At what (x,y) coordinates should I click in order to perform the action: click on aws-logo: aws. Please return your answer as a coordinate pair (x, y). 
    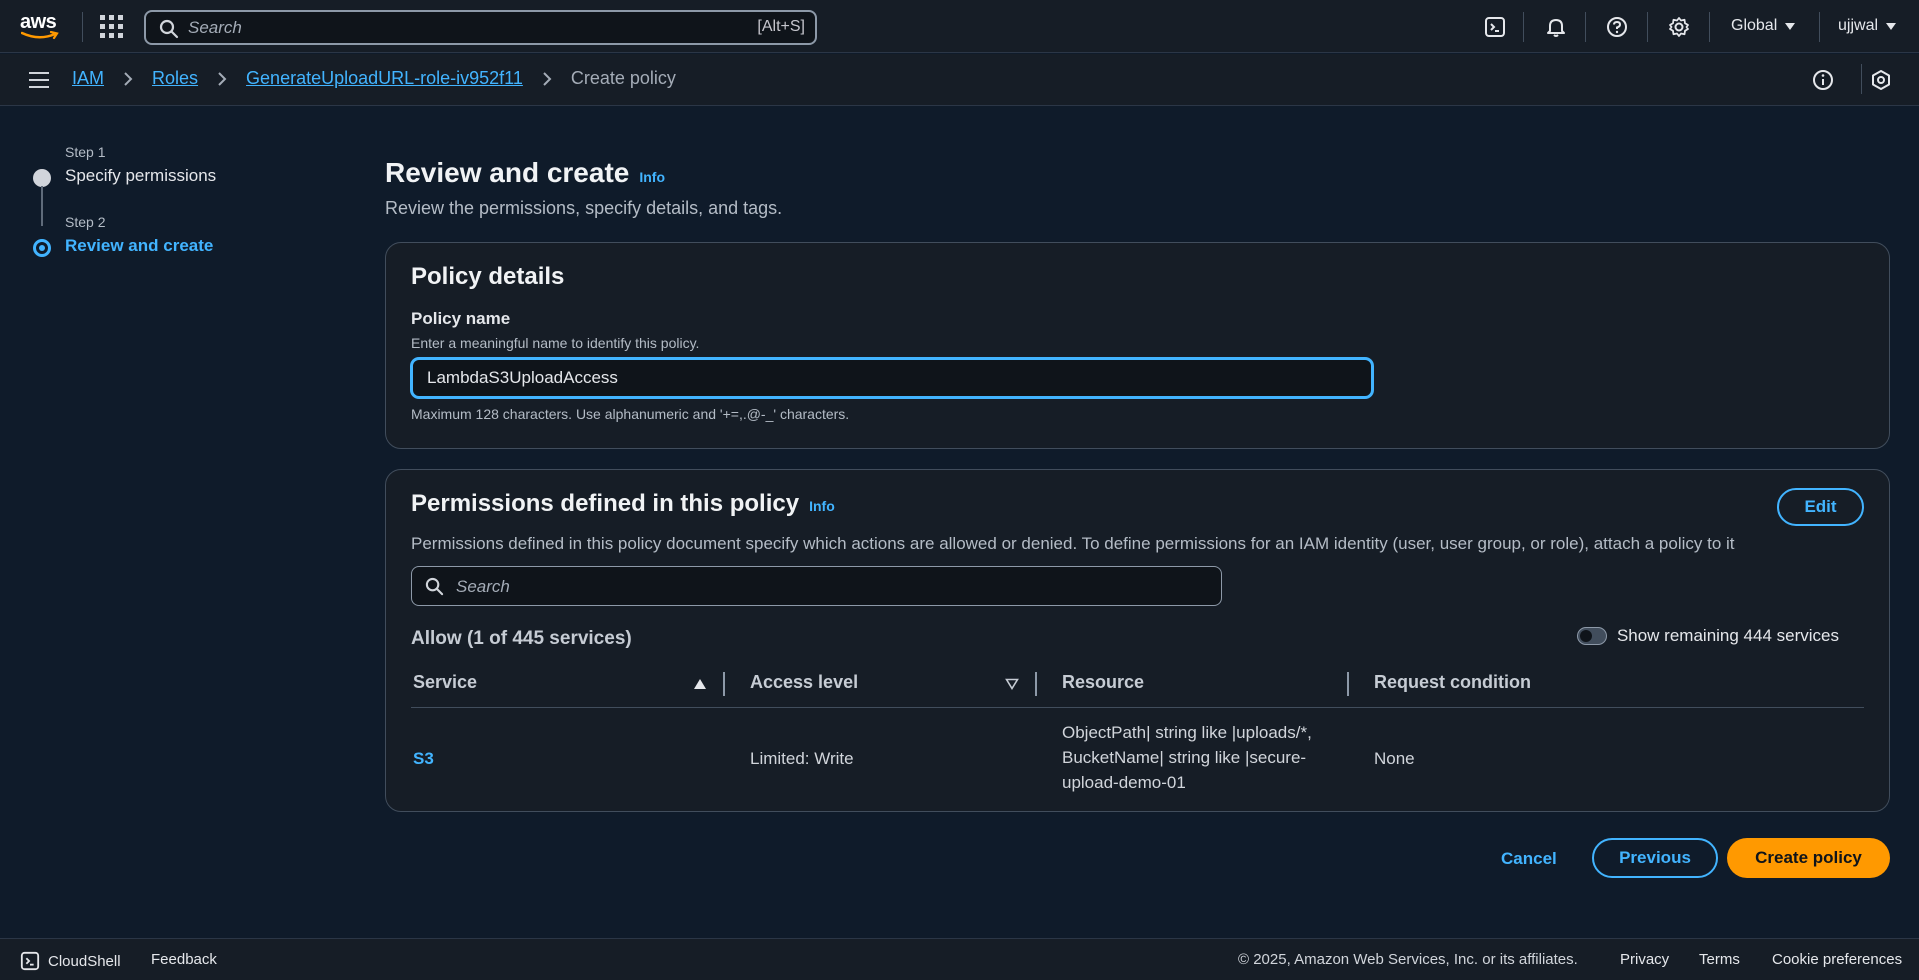
    Looking at the image, I should click on (41, 27).